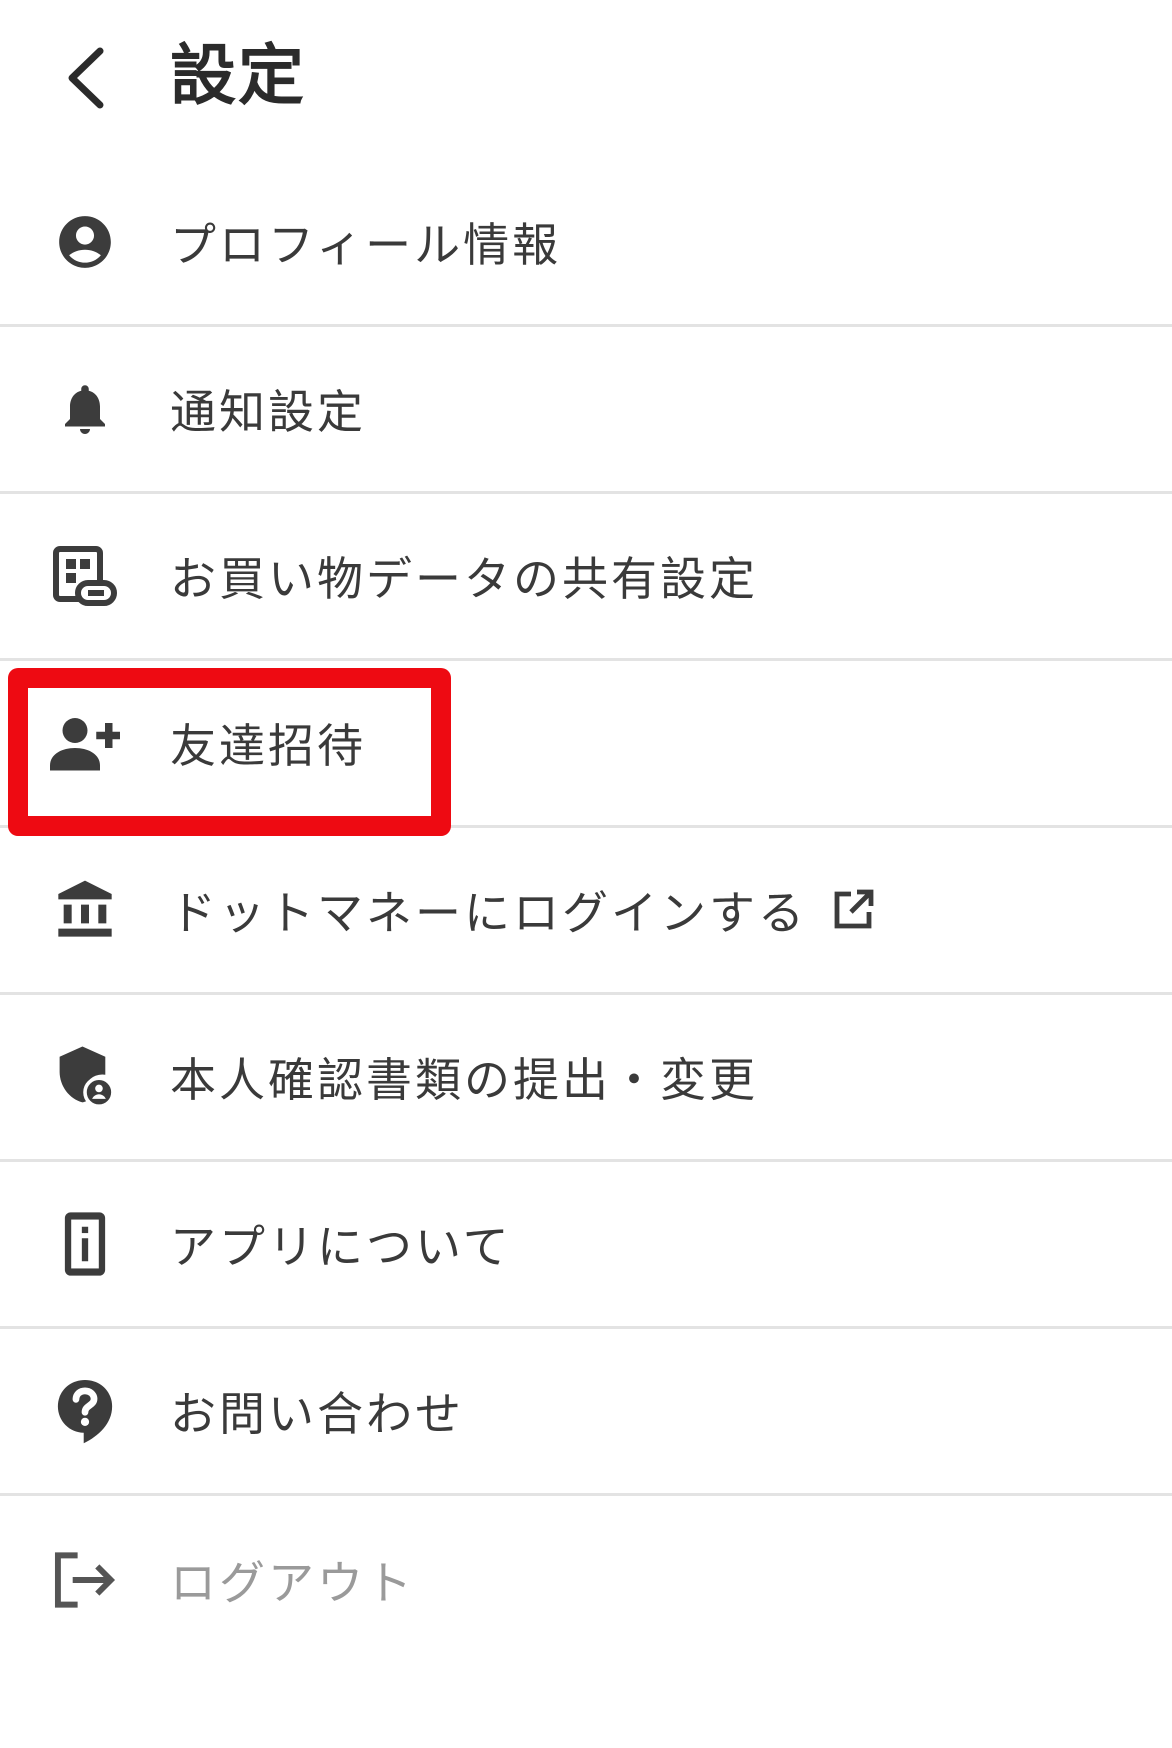  What do you see at coordinates (586, 243) in the screenshot?
I see `menu-item-profile: プロフィール情報` at bounding box center [586, 243].